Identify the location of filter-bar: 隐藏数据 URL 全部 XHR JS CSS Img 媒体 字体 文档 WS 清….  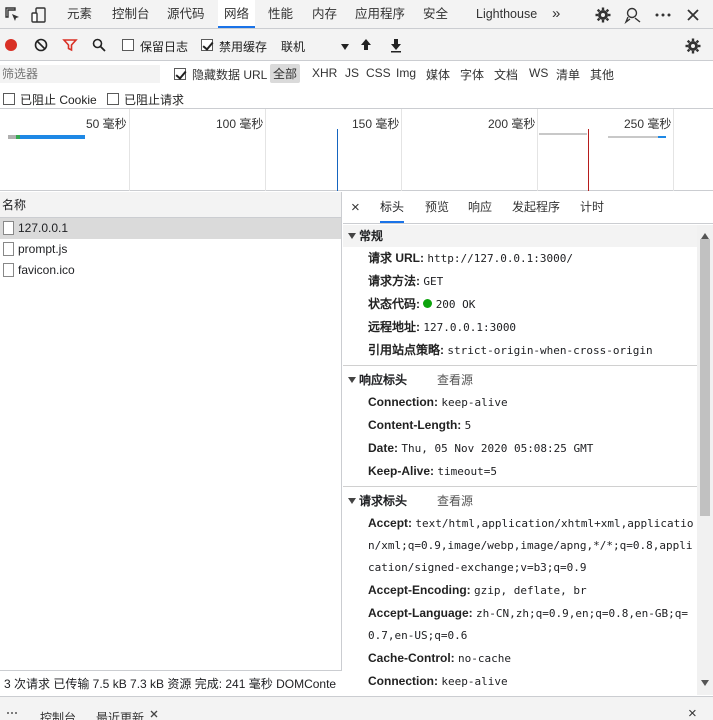
(356, 74).